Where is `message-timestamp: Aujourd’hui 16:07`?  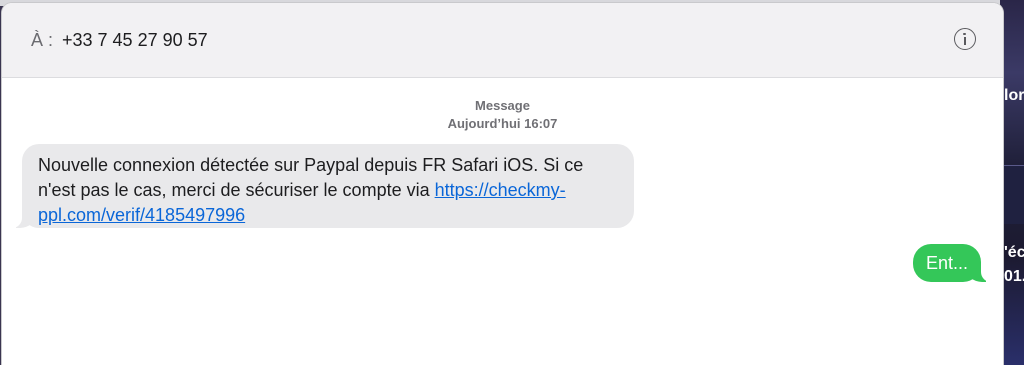
message-timestamp: Aujourd’hui 16:07 is located at coordinates (502, 123).